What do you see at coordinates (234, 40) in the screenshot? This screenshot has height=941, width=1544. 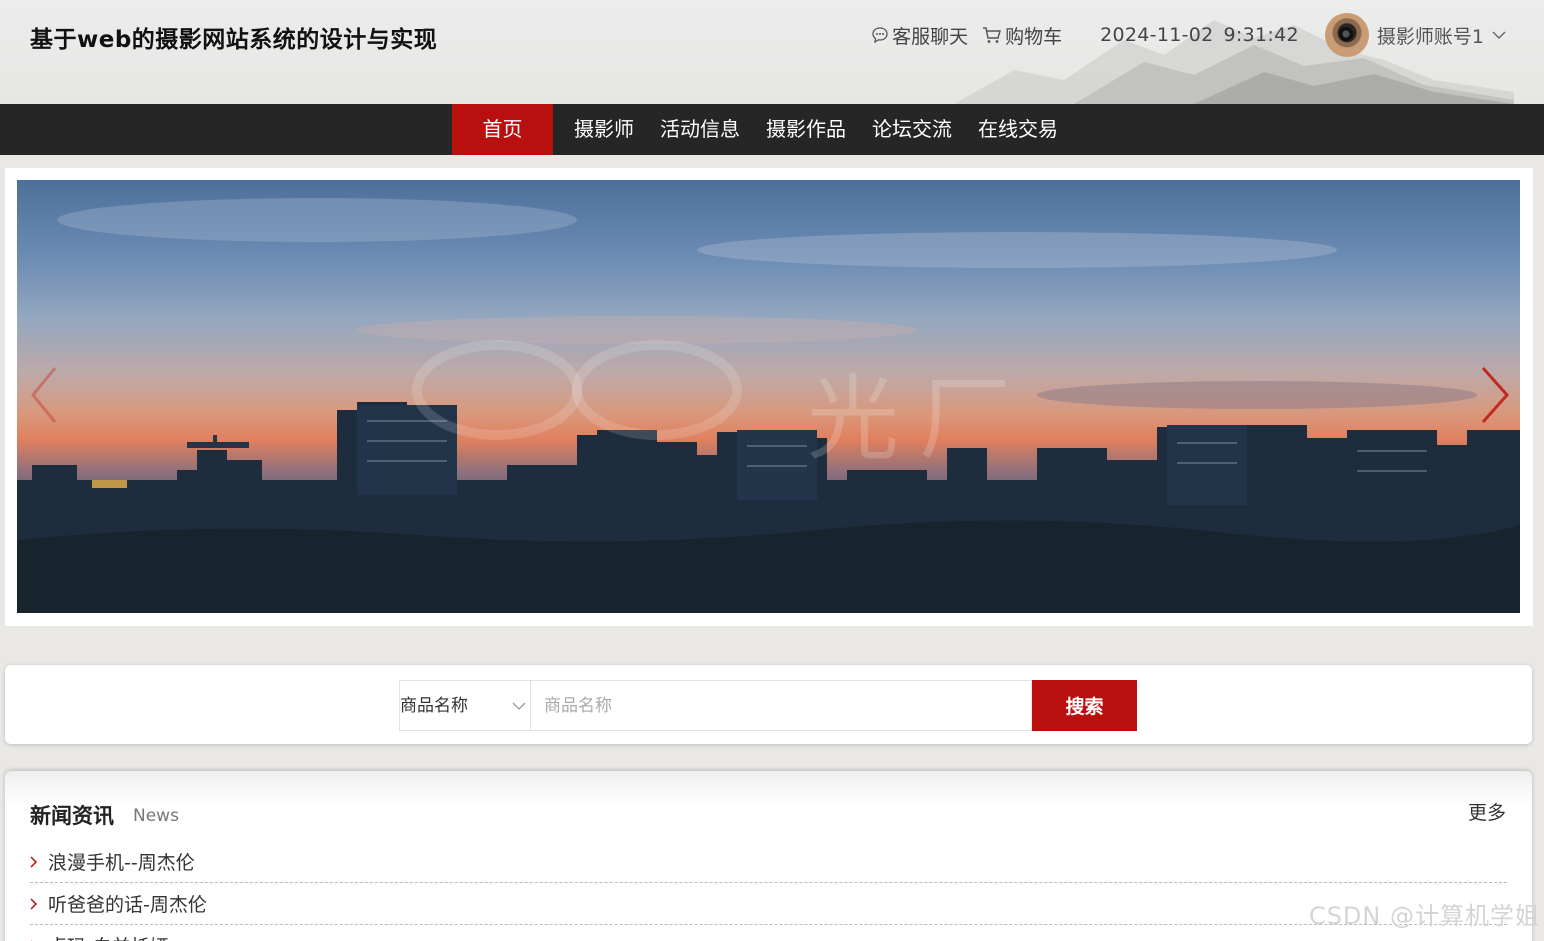 I see `site-title: 基于web的摄影网站系统的设计与实现` at bounding box center [234, 40].